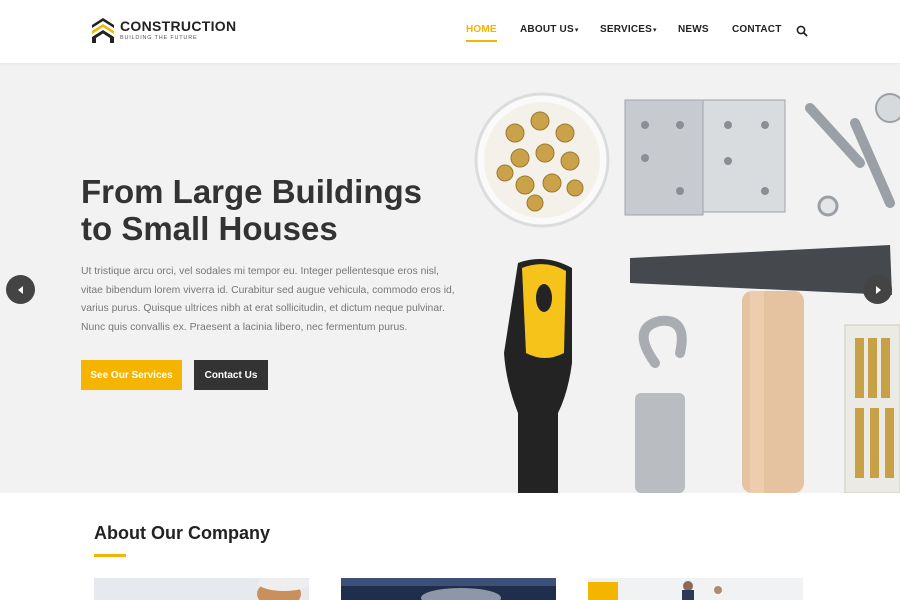 Image resolution: width=900 pixels, height=600 pixels. I want to click on hero-title: From Large Buildings to Small Houses, so click(252, 210).